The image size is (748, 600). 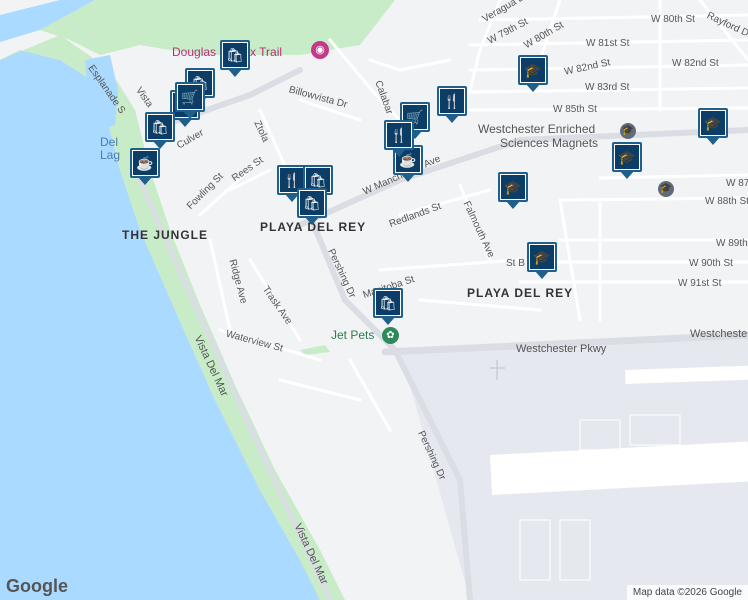 What do you see at coordinates (549, 143) in the screenshot?
I see `poi-school-label-2: Sciences Magnets` at bounding box center [549, 143].